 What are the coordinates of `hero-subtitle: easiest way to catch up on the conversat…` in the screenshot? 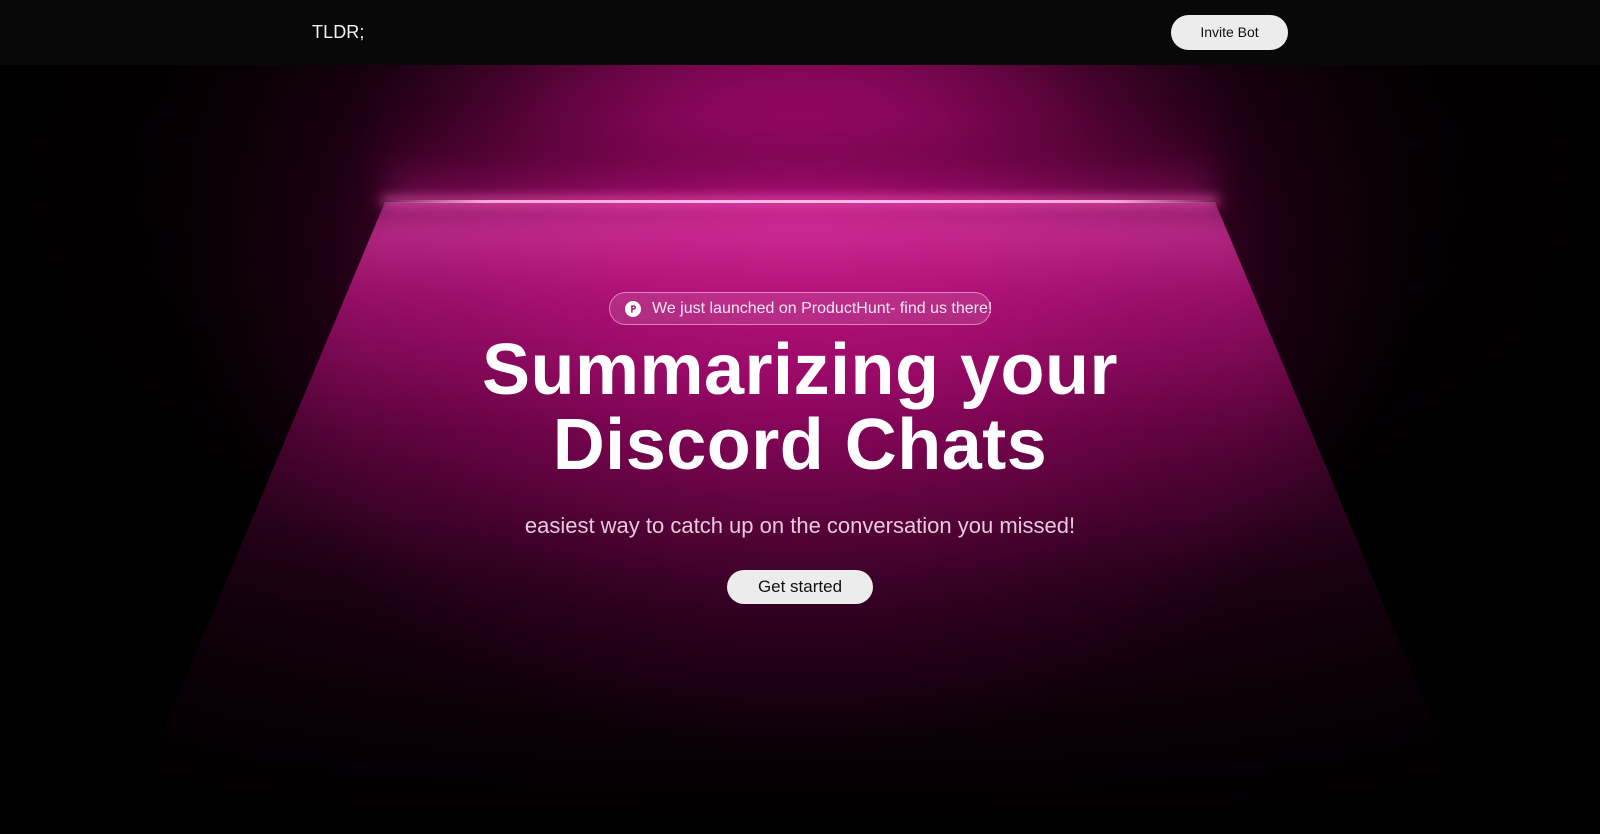 It's located at (800, 525).